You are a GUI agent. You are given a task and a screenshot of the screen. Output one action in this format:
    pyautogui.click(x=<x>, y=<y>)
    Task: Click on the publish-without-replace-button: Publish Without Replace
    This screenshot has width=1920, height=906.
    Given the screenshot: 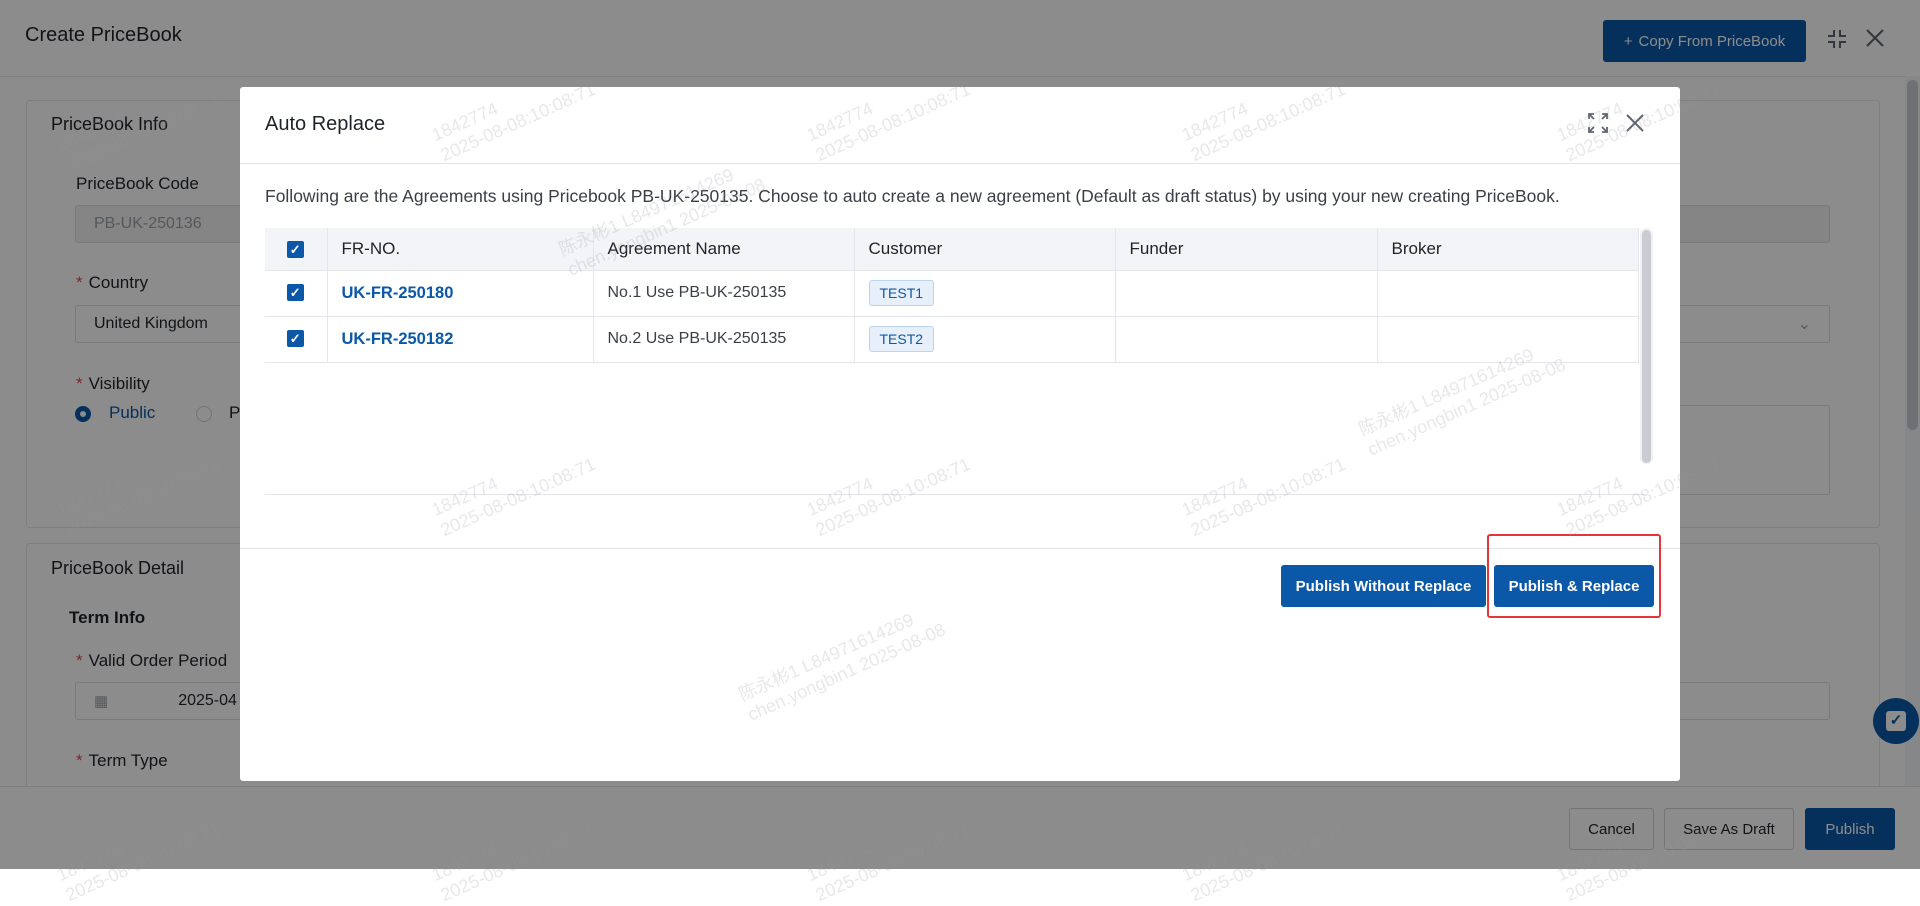 What is the action you would take?
    pyautogui.click(x=1383, y=586)
    